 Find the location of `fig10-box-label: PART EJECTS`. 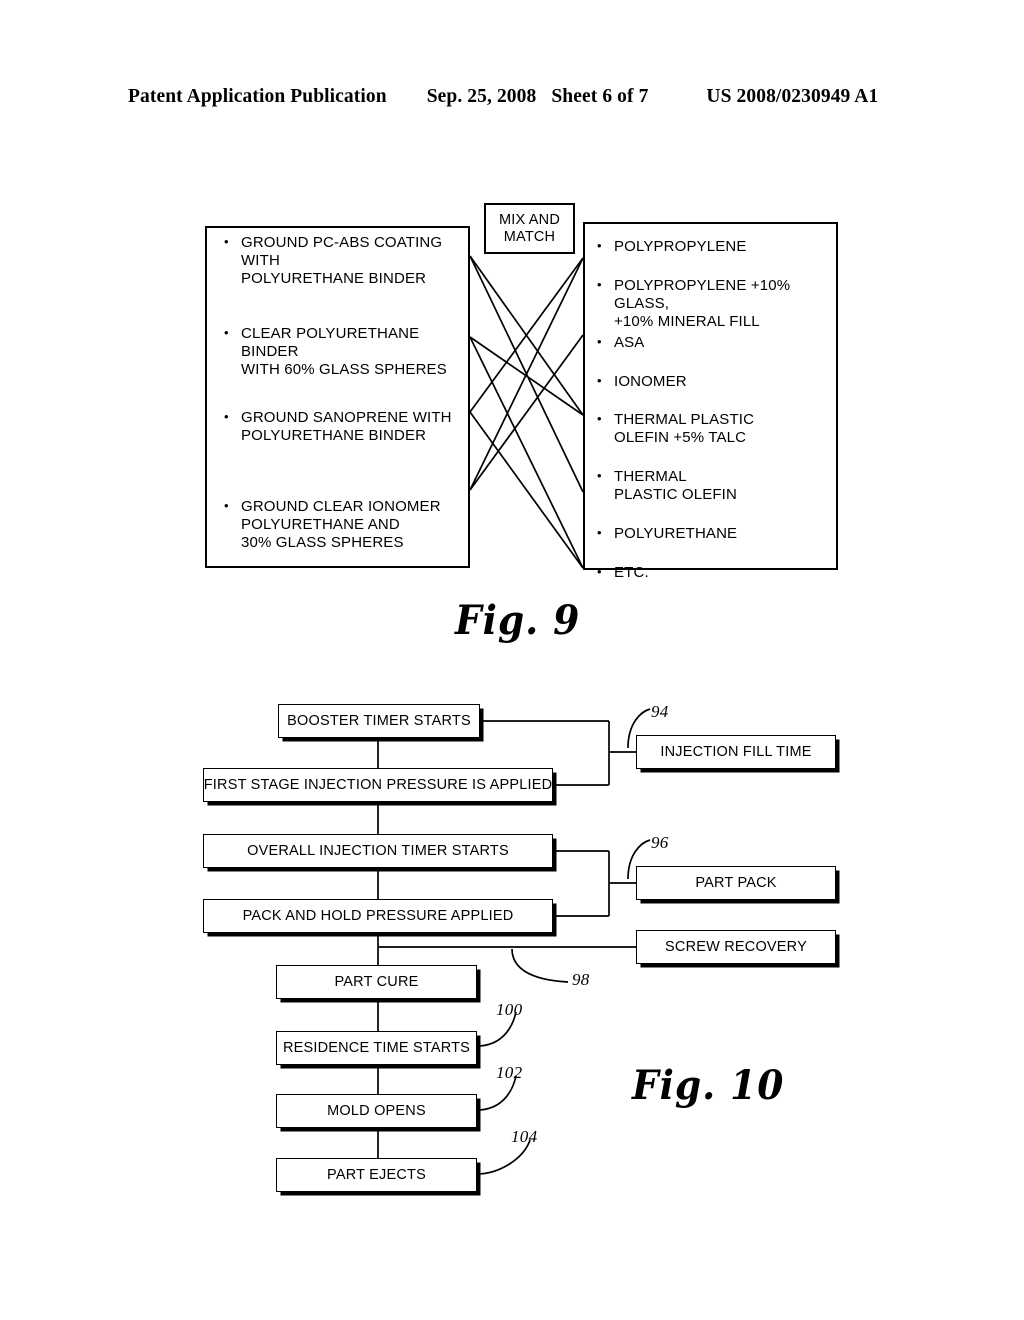

fig10-box-label: PART EJECTS is located at coordinates (376, 1174).